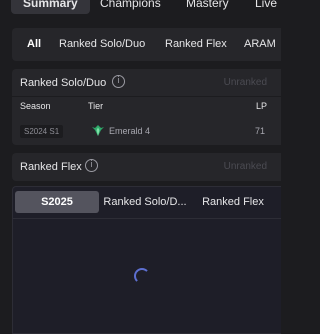 The height and width of the screenshot is (334, 320). I want to click on tab-live-game: Live G, so click(268, 7).